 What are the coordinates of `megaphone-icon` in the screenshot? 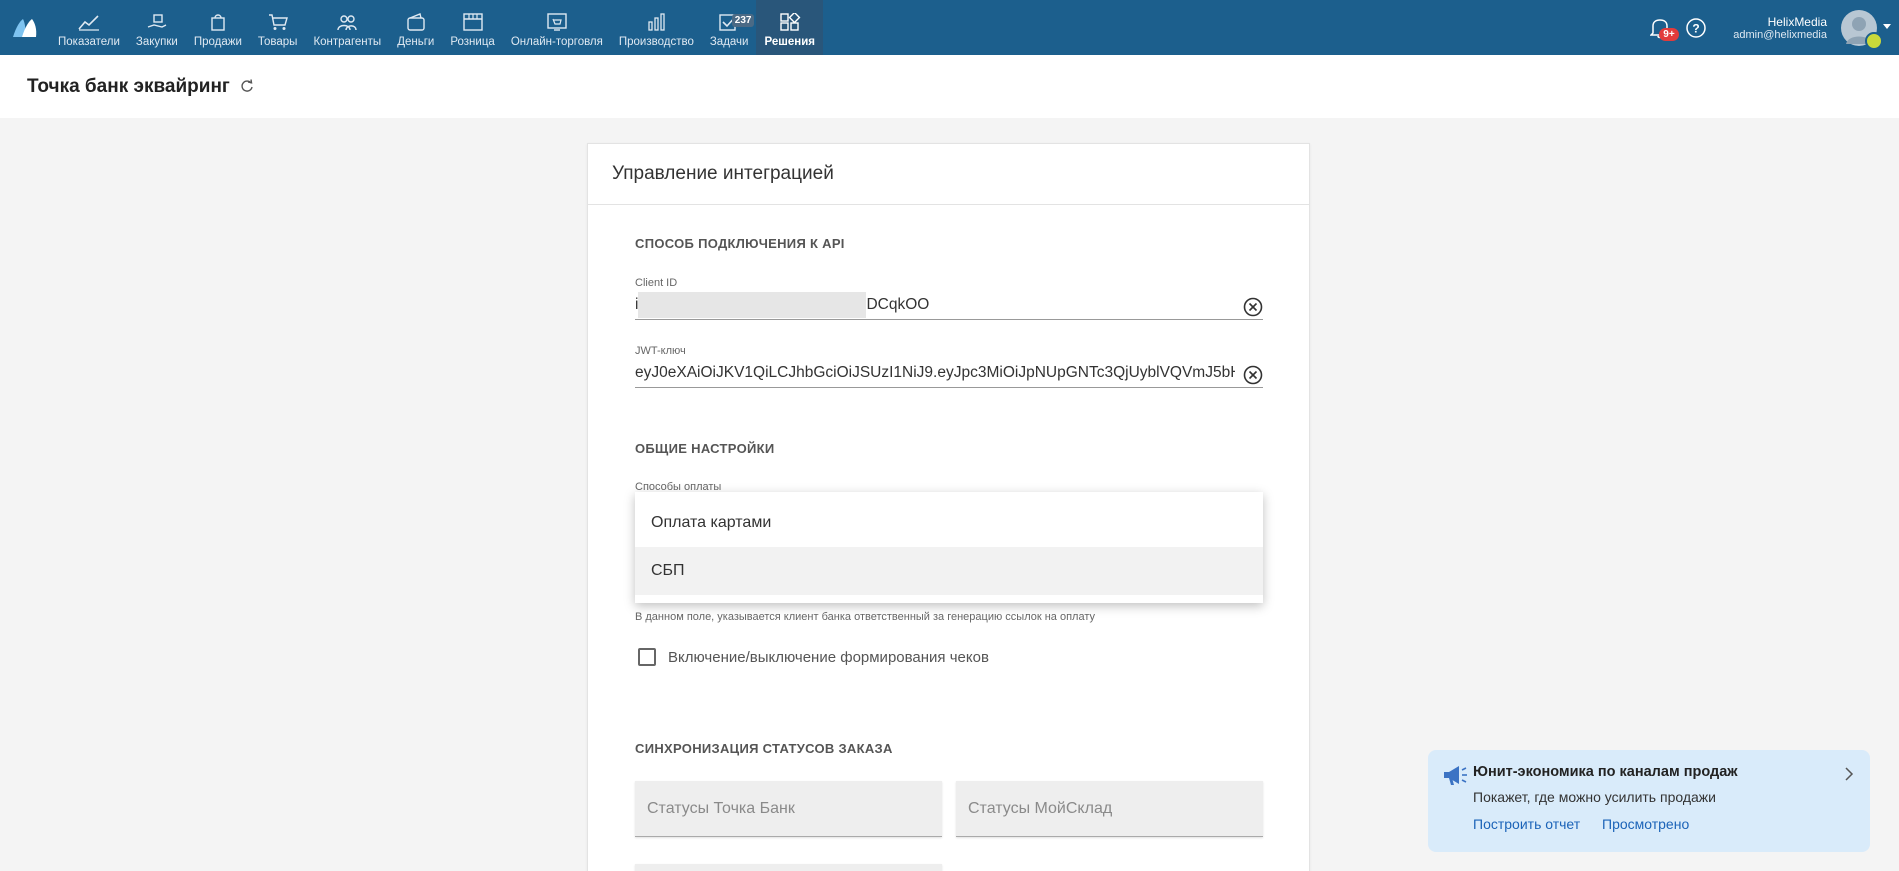 It's located at (1455, 775).